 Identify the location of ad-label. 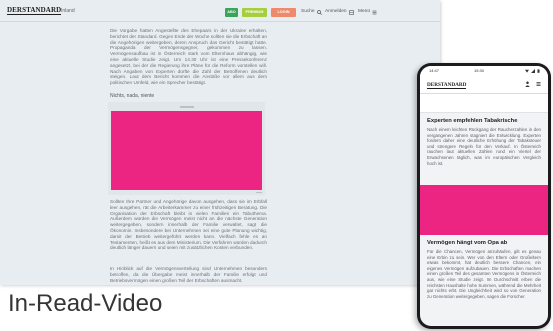
(187, 107).